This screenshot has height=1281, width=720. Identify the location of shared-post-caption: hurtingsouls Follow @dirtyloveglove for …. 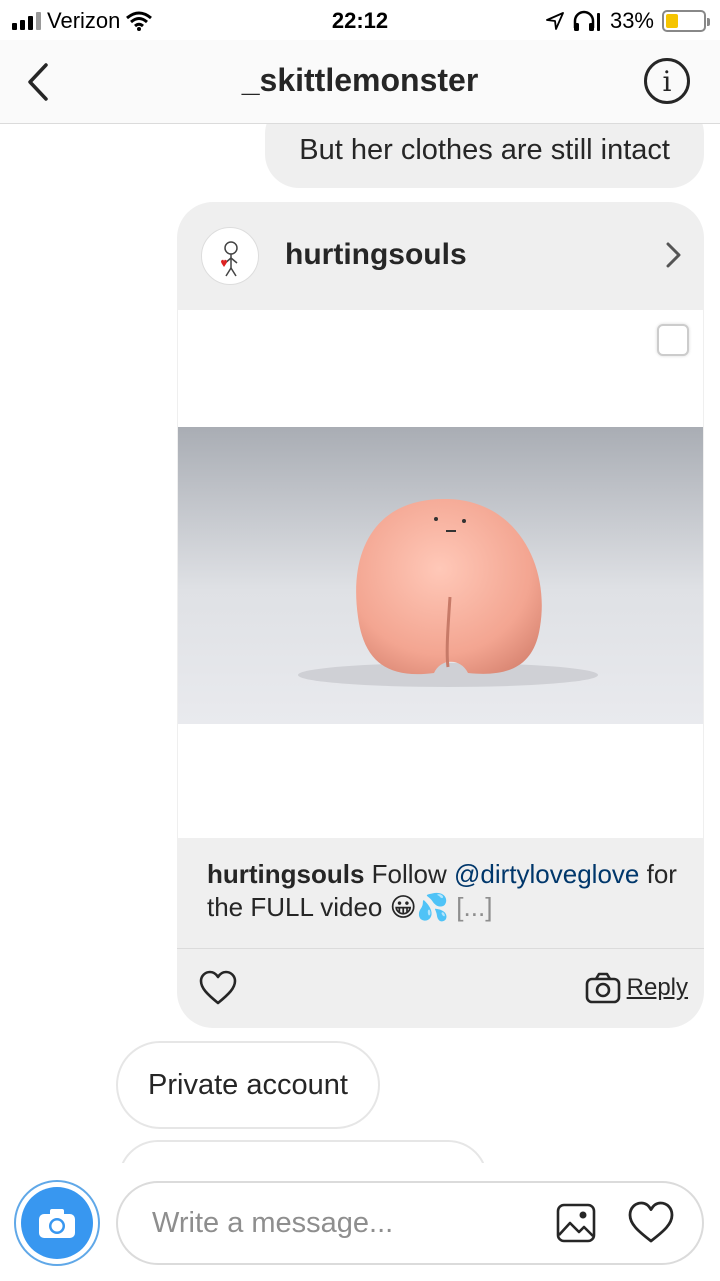
(442, 891).